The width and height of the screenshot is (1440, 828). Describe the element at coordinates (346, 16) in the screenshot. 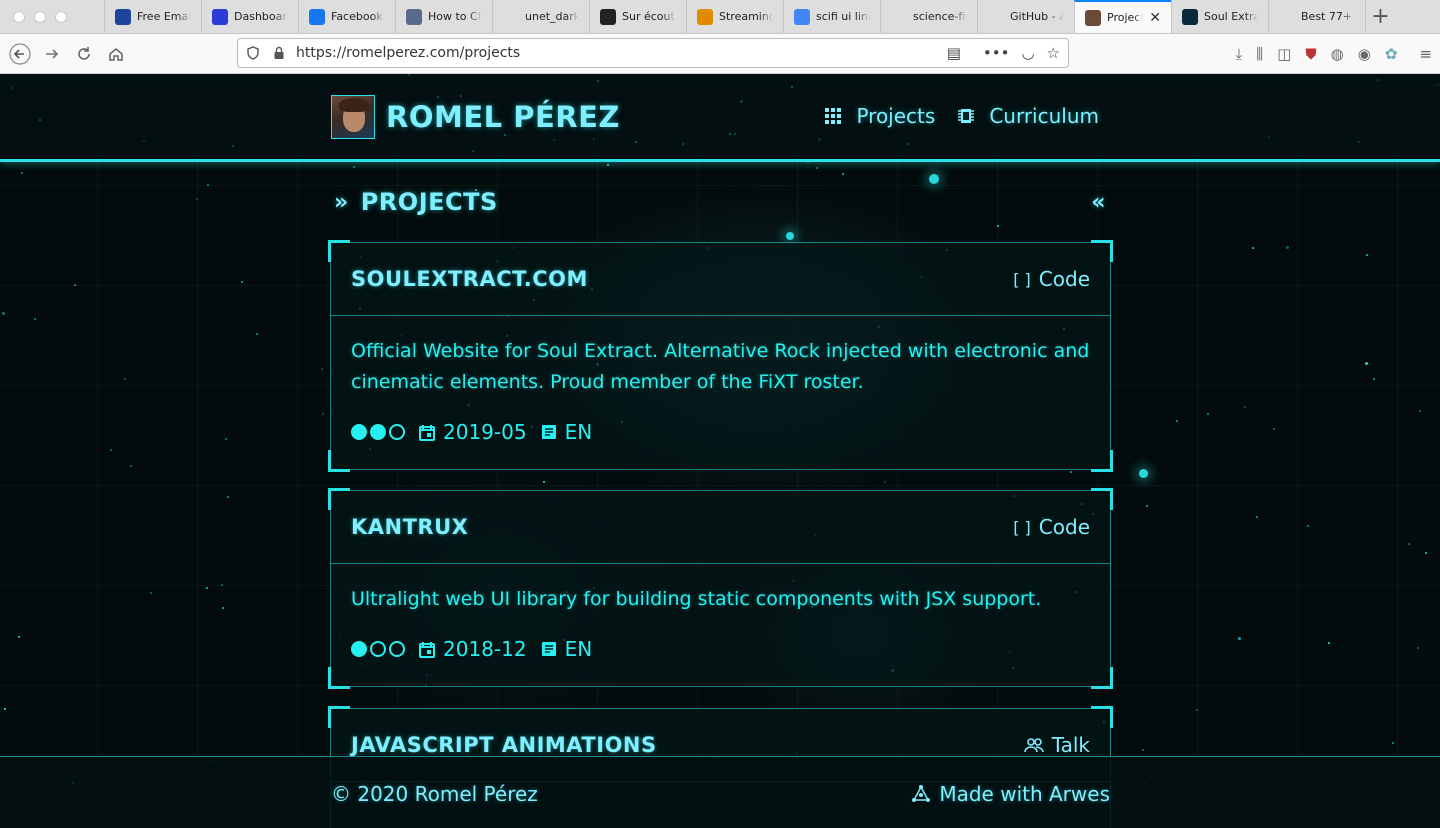

I see `browser-tab: Facebook` at that location.